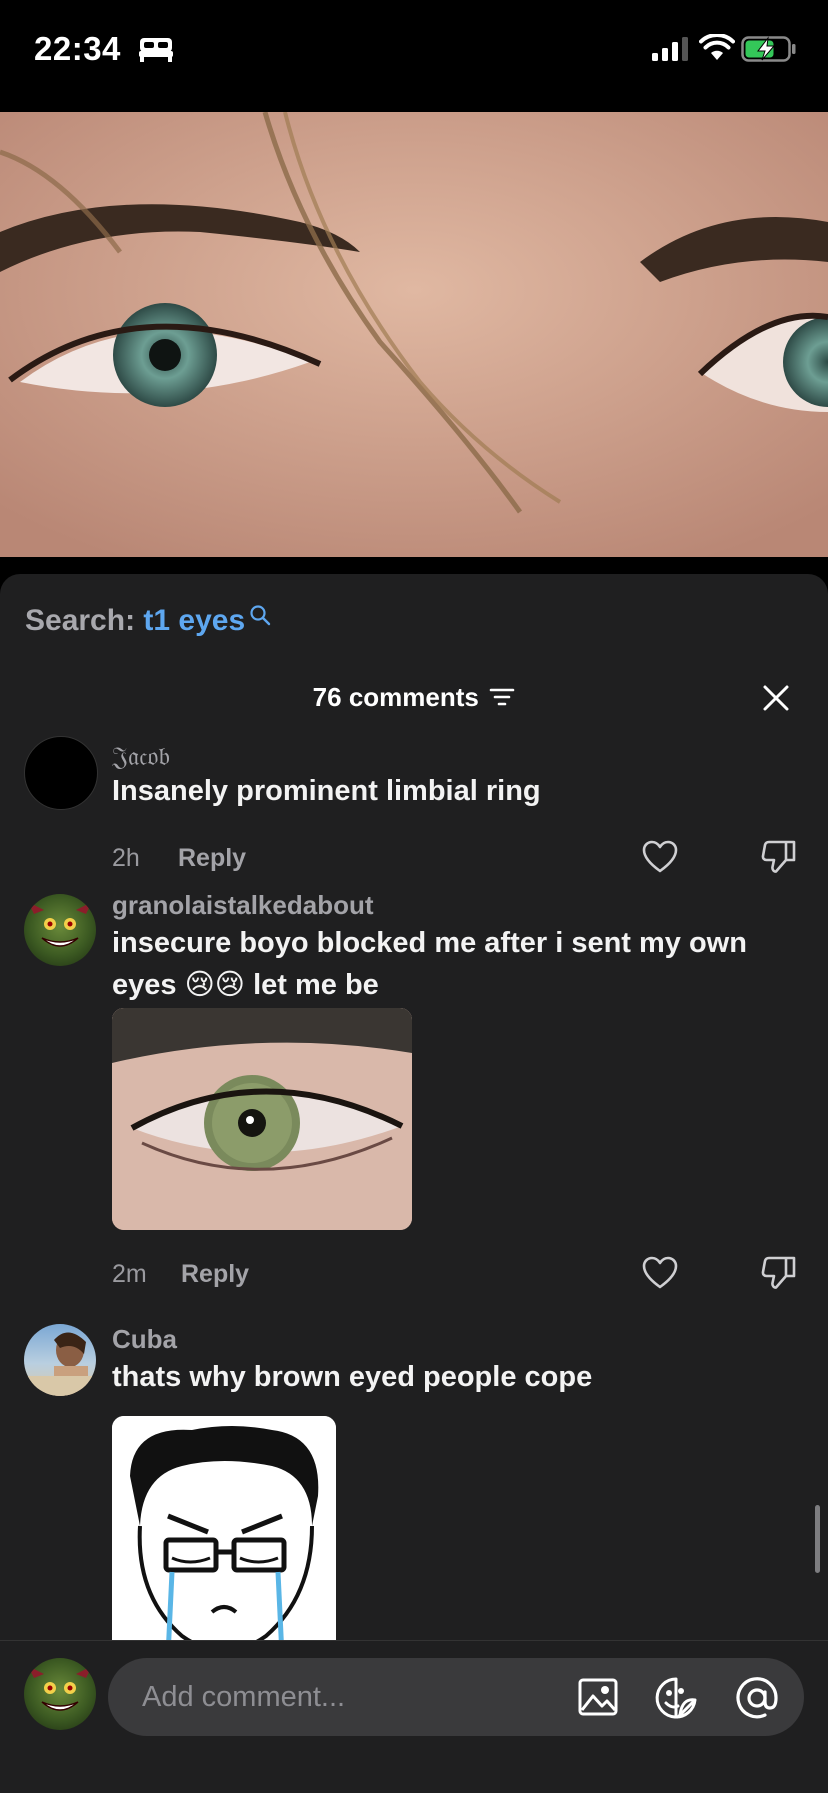 The image size is (828, 1793). What do you see at coordinates (126, 858) in the screenshot?
I see `comment-time: 2h` at bounding box center [126, 858].